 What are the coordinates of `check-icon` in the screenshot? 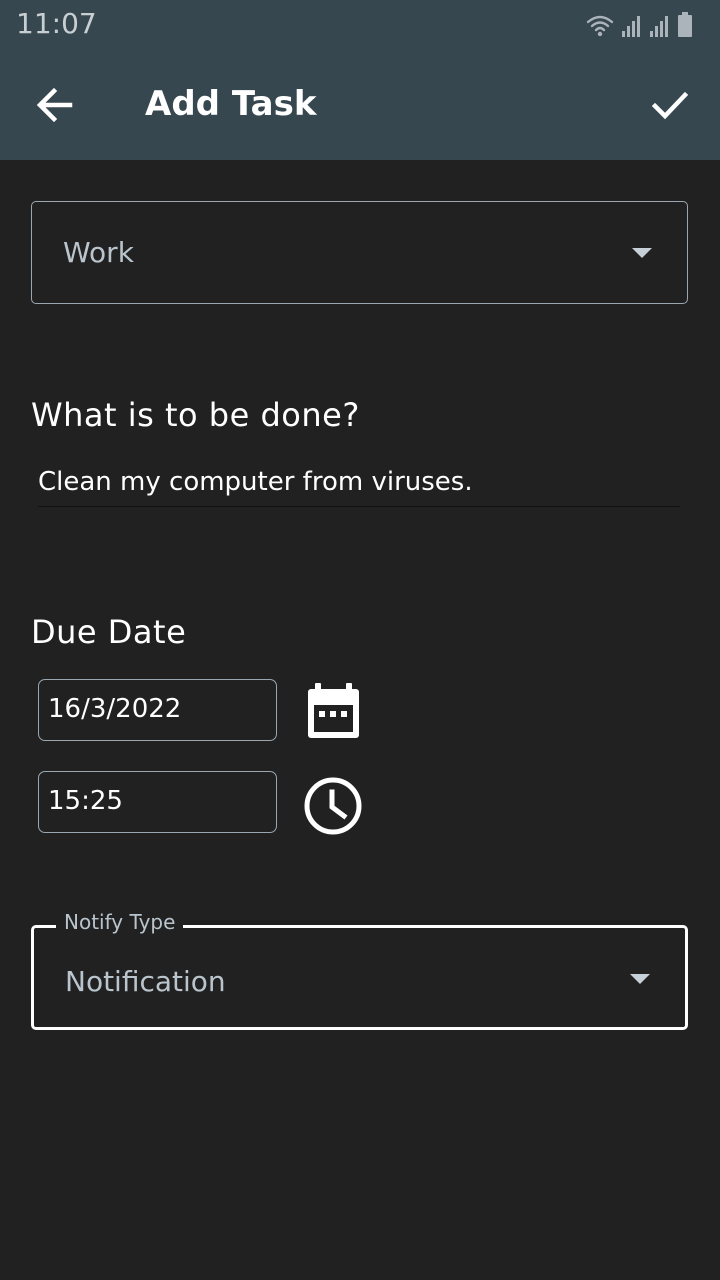 It's located at (670, 105).